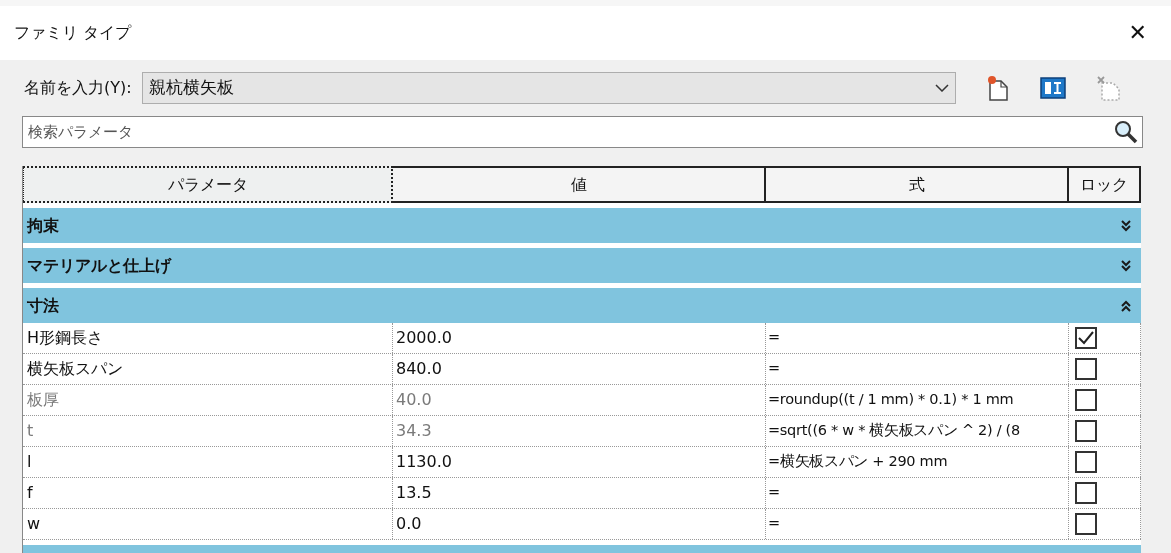 Image resolution: width=1171 pixels, height=553 pixels. What do you see at coordinates (75, 369) in the screenshot?
I see `parameter-cell-text: 横矢板スパン` at bounding box center [75, 369].